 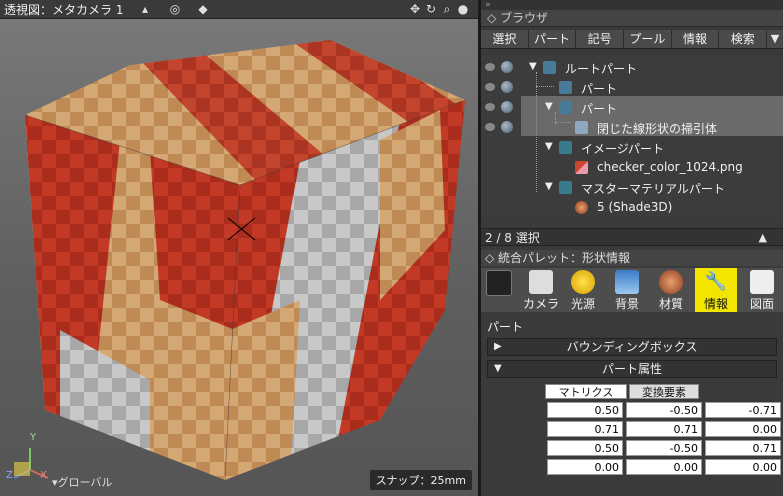 I want to click on tab-info-label: 情報, so click(x=715, y=304).